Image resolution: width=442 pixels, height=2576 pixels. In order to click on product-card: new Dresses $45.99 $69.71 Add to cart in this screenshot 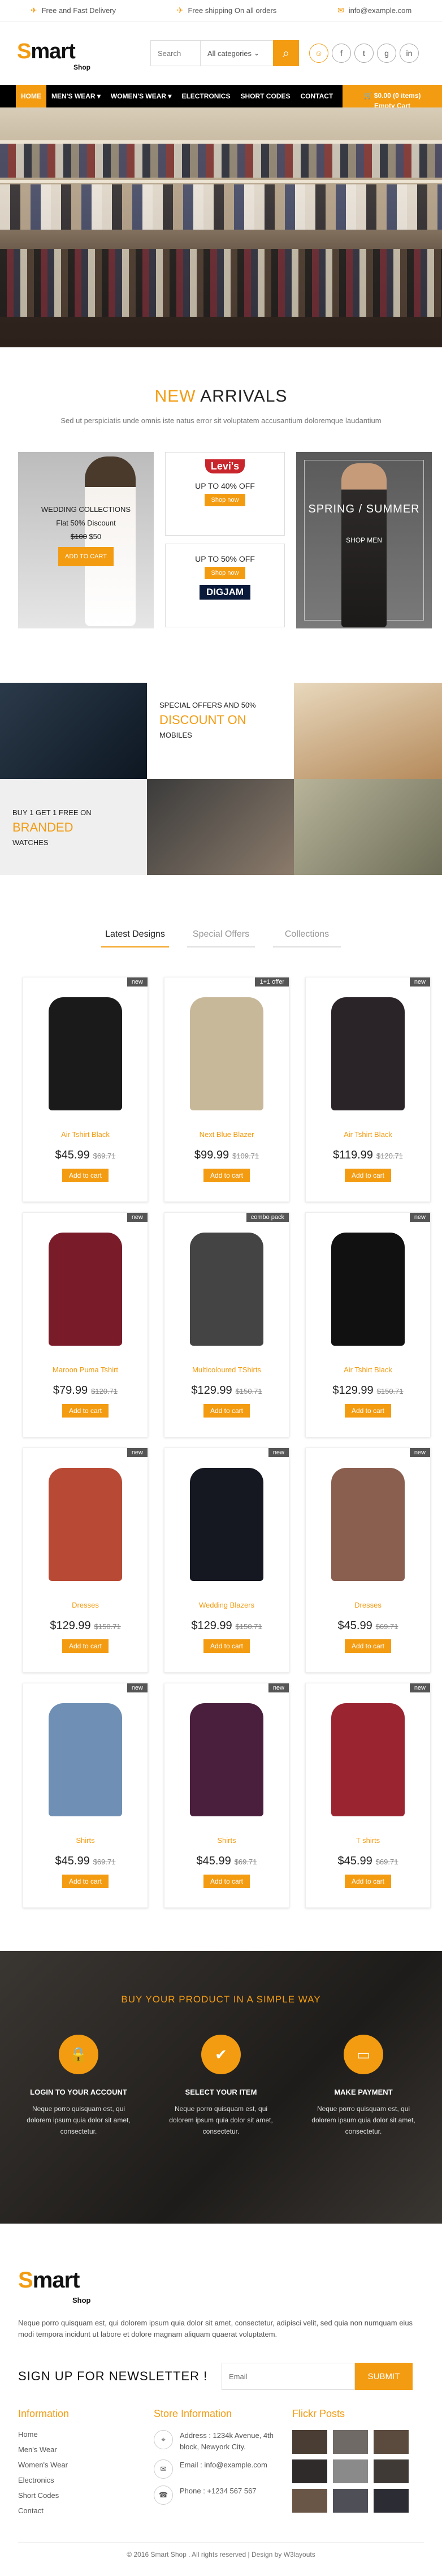, I will do `click(368, 1560)`.